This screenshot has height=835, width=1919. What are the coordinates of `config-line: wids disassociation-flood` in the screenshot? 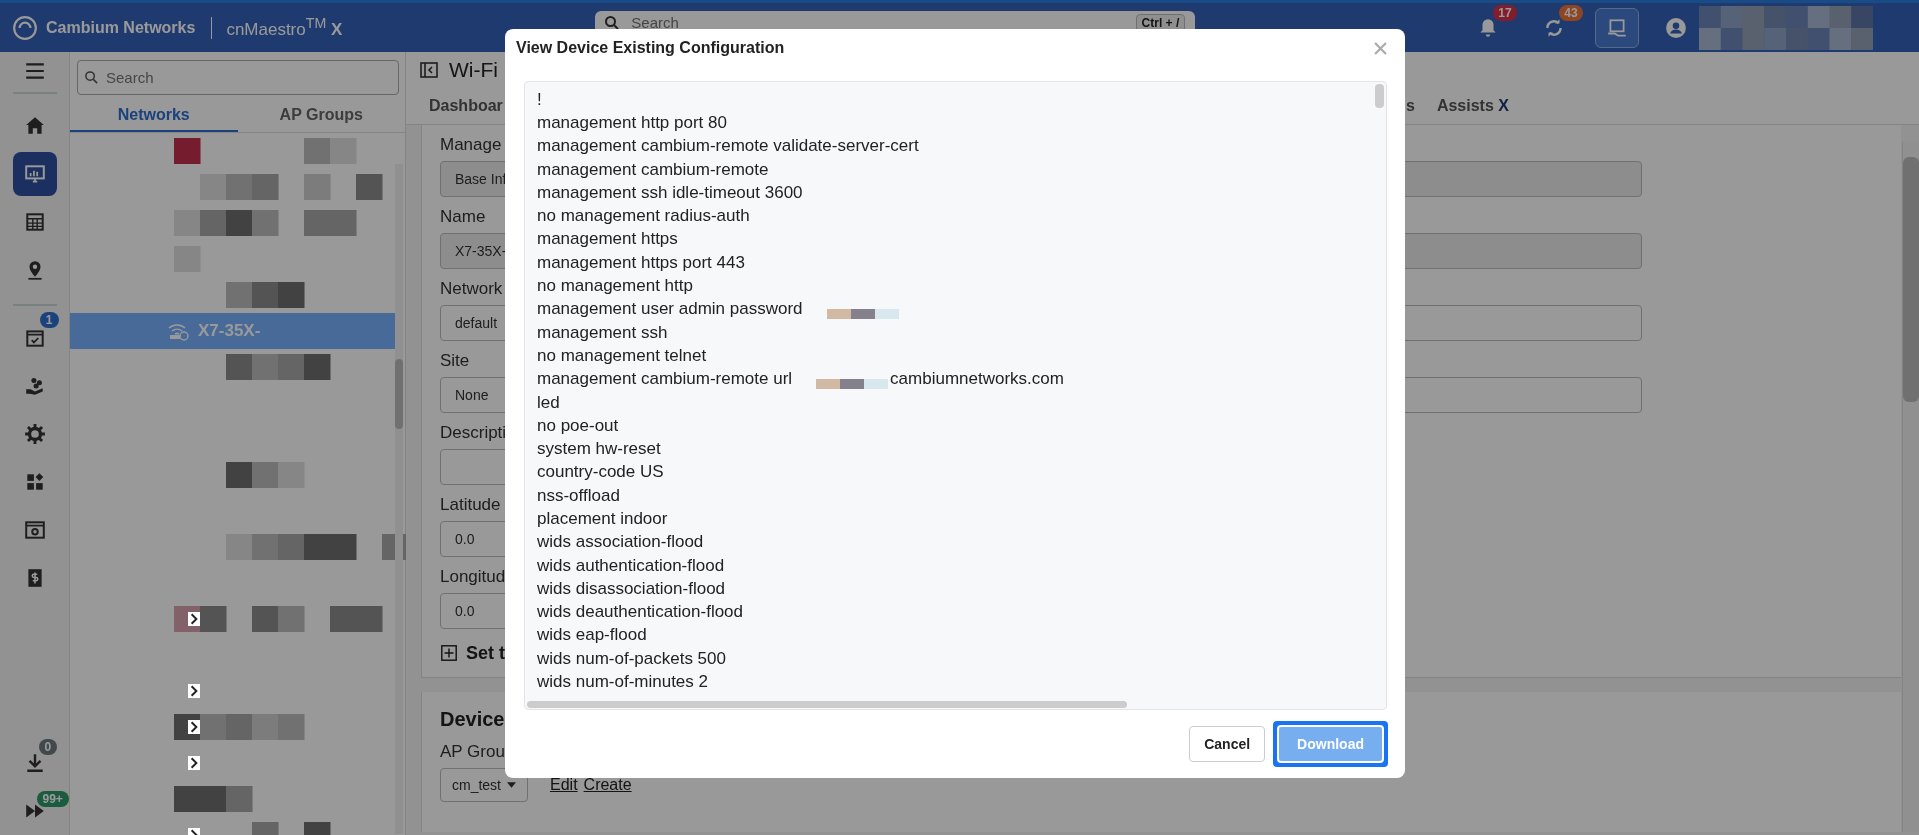 It's located at (631, 588).